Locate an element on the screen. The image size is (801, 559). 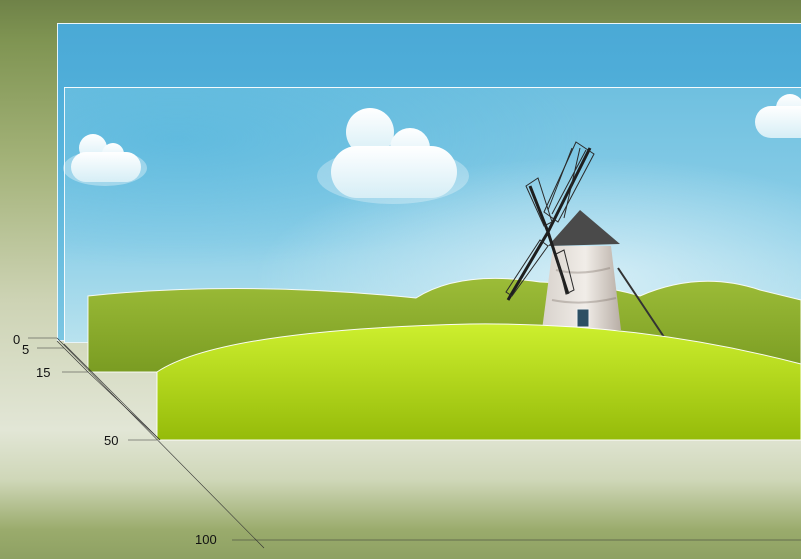
depth-label-0: 0 is located at coordinates (17, 339).